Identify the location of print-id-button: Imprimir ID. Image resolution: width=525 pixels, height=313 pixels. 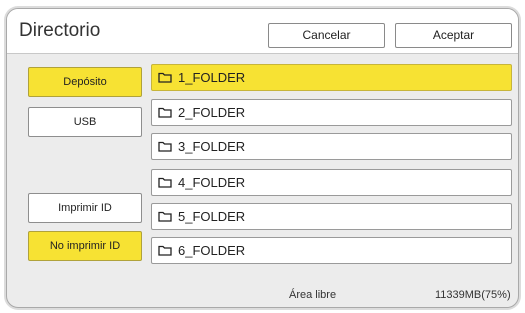
(85, 208).